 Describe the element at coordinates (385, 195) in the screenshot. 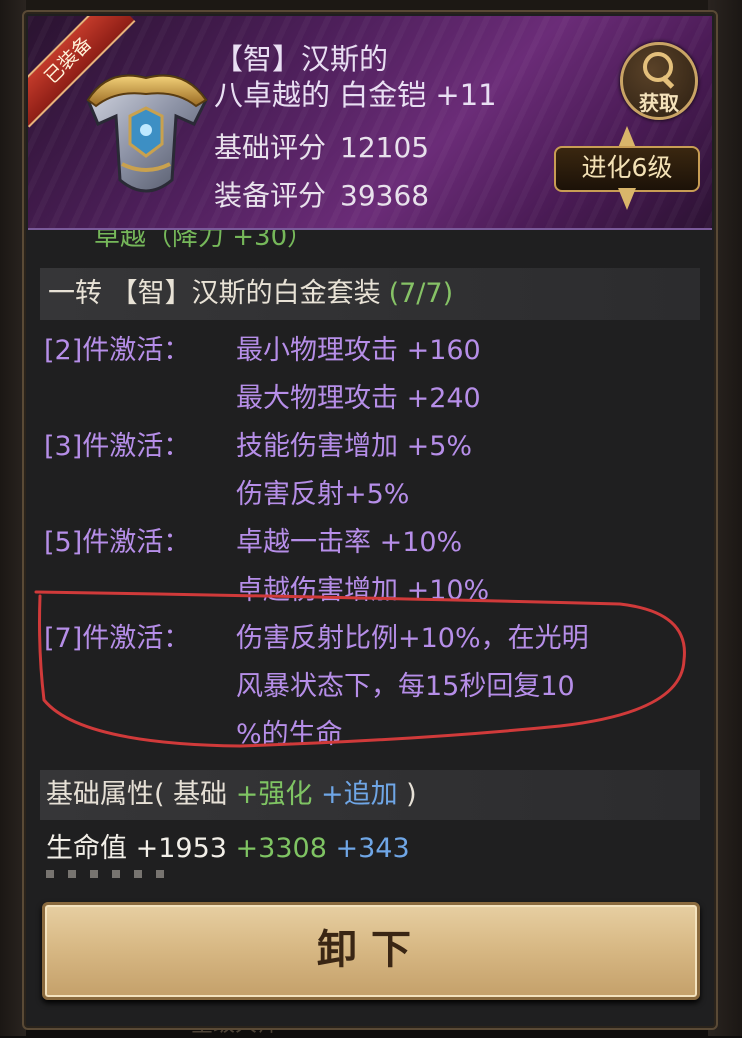

I see `equip-score-value: 39368` at that location.